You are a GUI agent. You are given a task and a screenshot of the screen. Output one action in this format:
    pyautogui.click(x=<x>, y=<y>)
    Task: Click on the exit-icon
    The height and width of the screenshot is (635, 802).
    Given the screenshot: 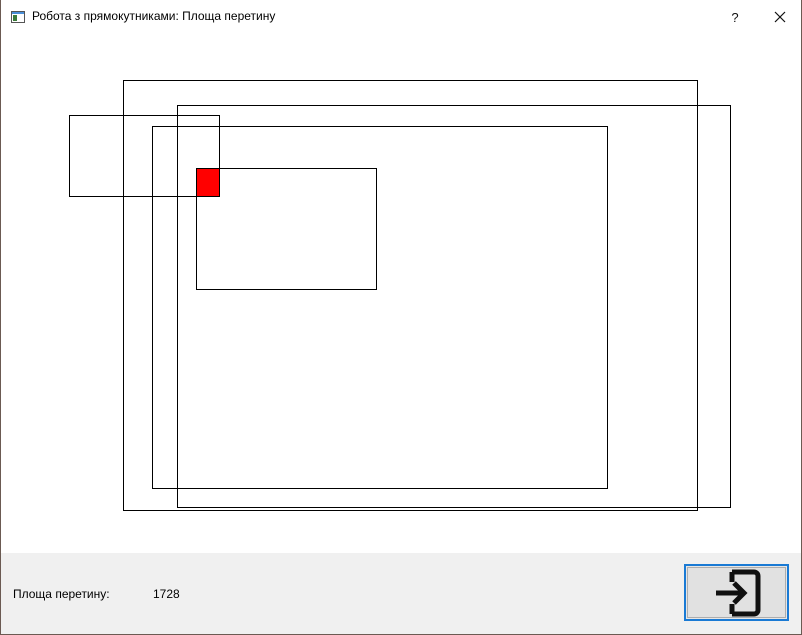 What is the action you would take?
    pyautogui.click(x=737, y=592)
    